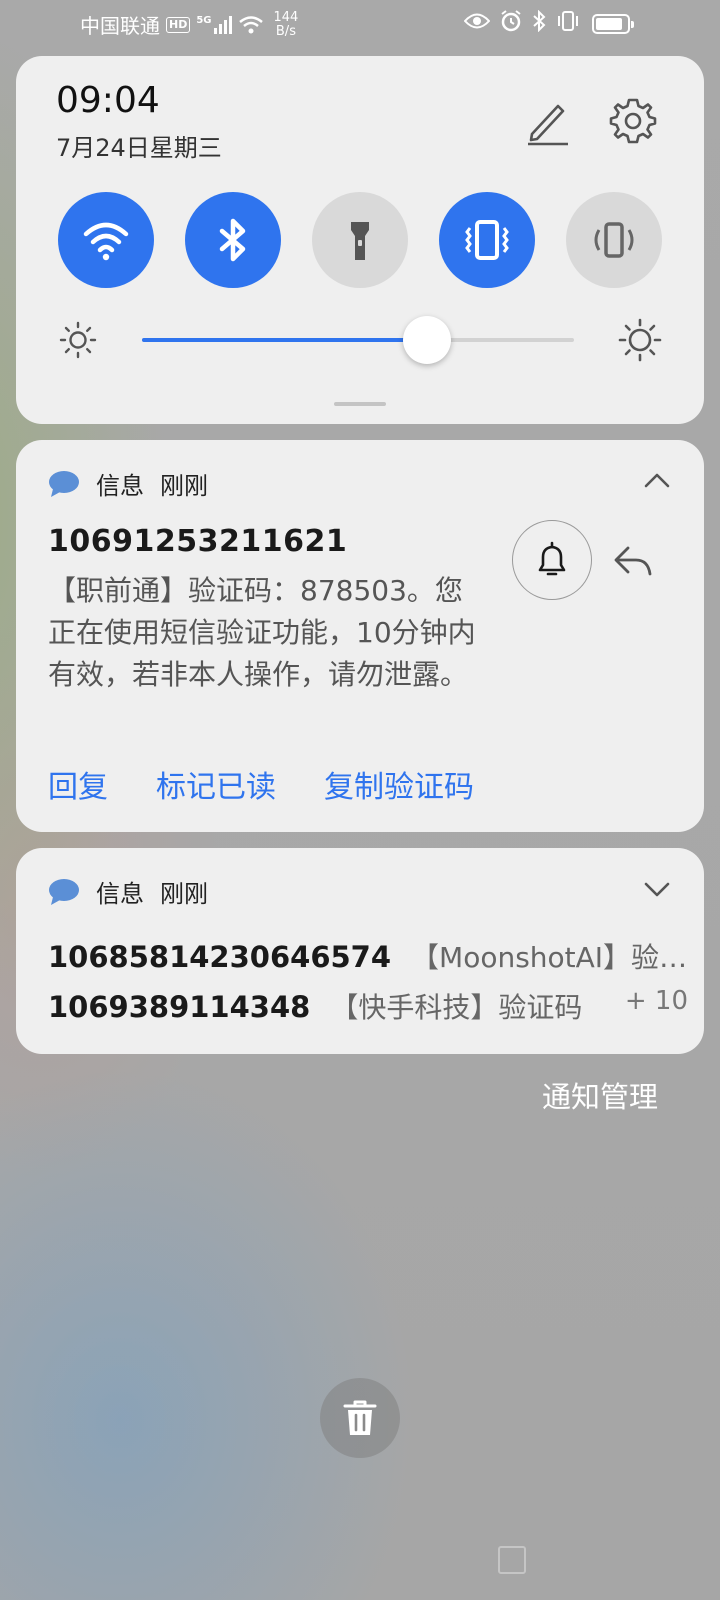  Describe the element at coordinates (546, 122) in the screenshot. I see `edit-icon` at that location.